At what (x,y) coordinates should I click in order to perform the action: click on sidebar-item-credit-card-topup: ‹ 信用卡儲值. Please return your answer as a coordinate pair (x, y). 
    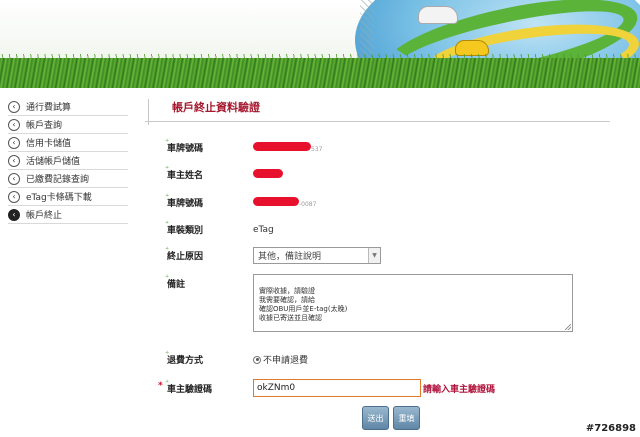
    Looking at the image, I should click on (68, 143).